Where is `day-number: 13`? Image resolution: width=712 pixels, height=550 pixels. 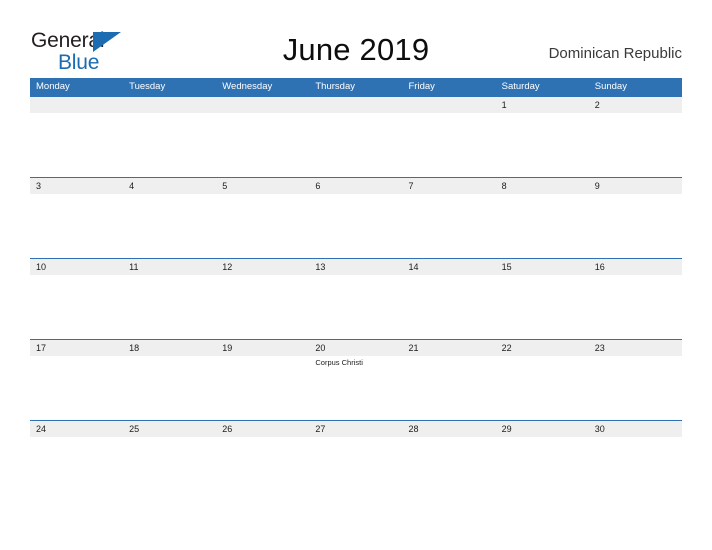 day-number: 13 is located at coordinates (320, 267).